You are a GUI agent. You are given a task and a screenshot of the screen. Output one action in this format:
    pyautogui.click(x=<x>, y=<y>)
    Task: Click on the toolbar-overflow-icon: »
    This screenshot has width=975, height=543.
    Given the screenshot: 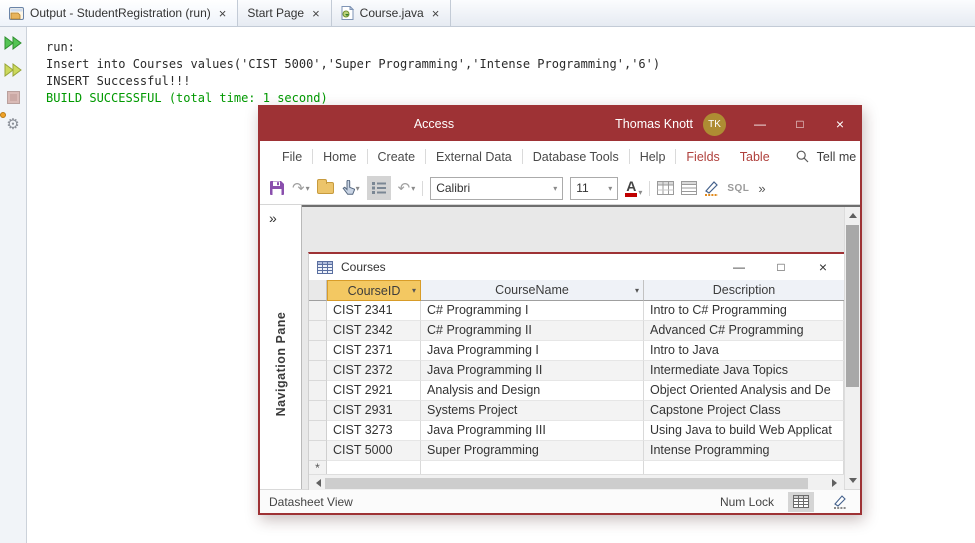 What is the action you would take?
    pyautogui.click(x=761, y=188)
    